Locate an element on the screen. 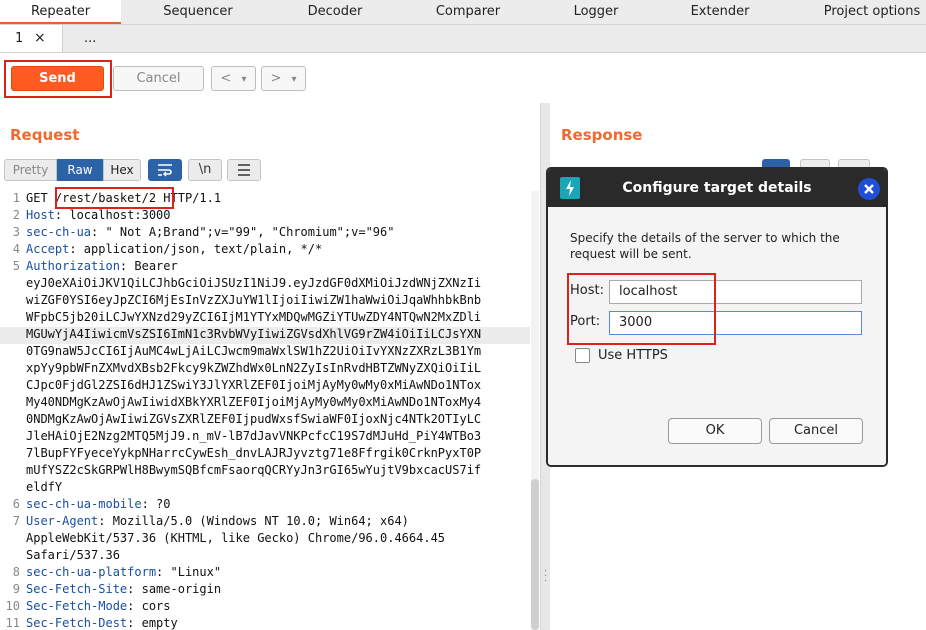  tab-repeater: Repeater is located at coordinates (60, 12).